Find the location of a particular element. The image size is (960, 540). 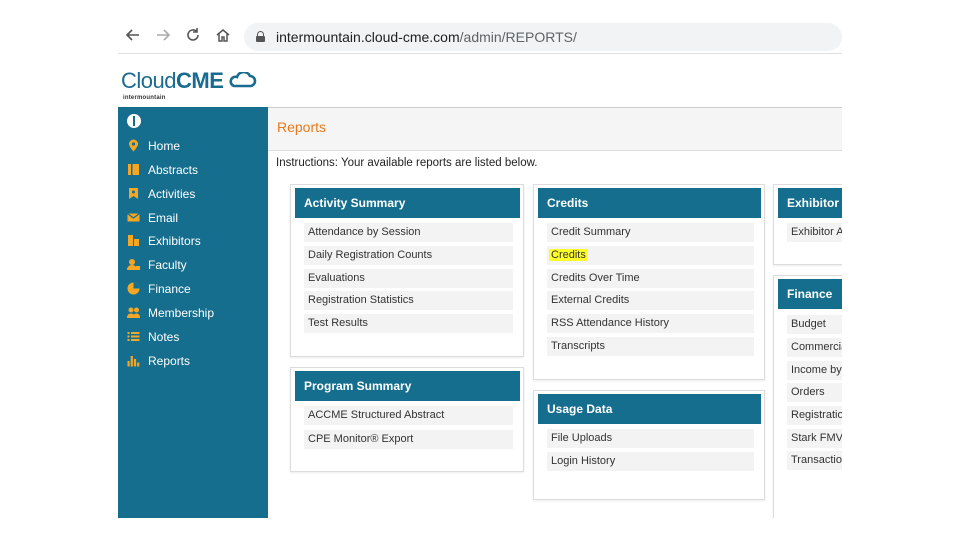

list-icon is located at coordinates (133, 336).